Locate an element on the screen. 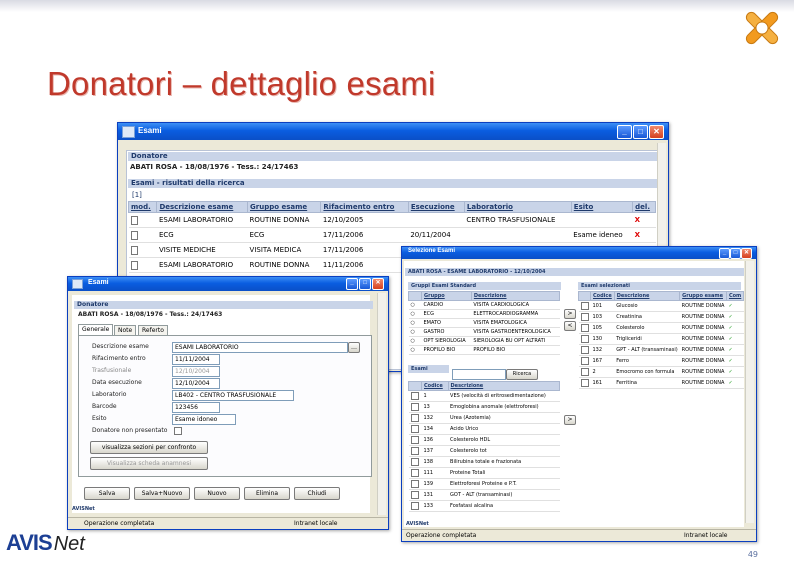 This screenshot has height=567, width=794. save-new-button: Salva+Nuovo is located at coordinates (162, 493).